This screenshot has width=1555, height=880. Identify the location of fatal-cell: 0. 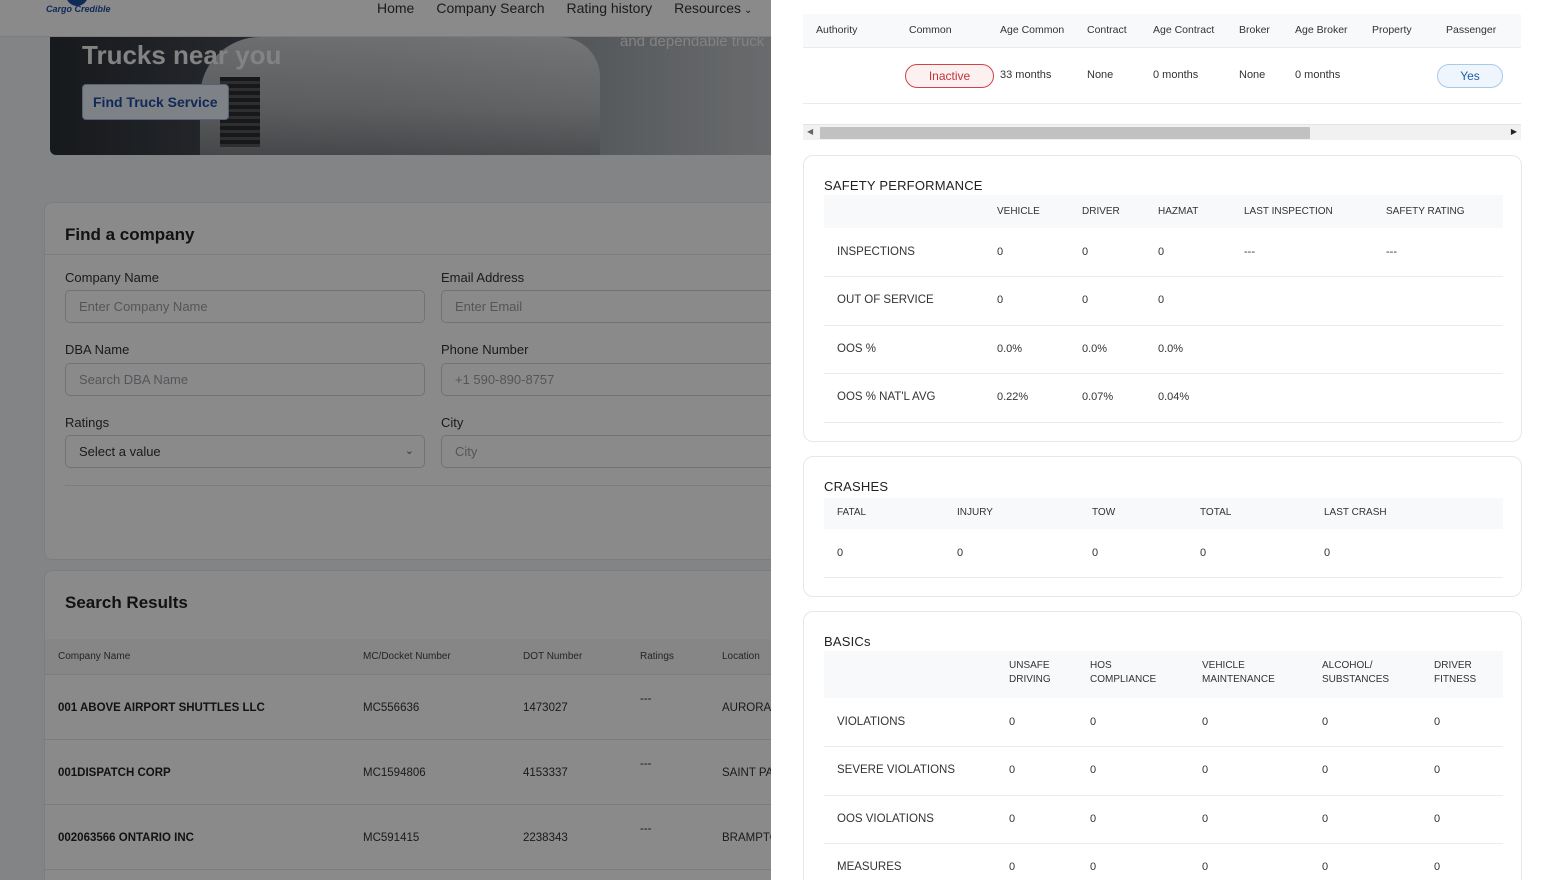
(840, 553).